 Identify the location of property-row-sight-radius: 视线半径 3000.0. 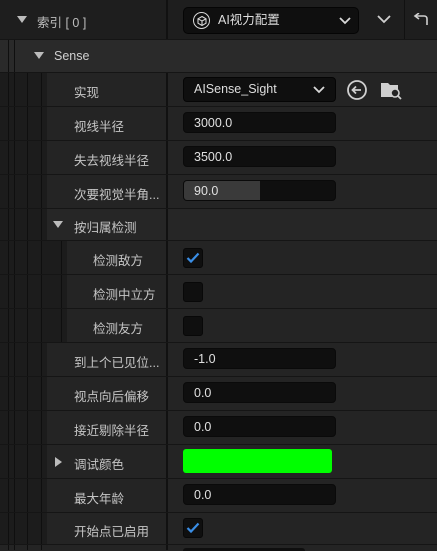
(218, 124).